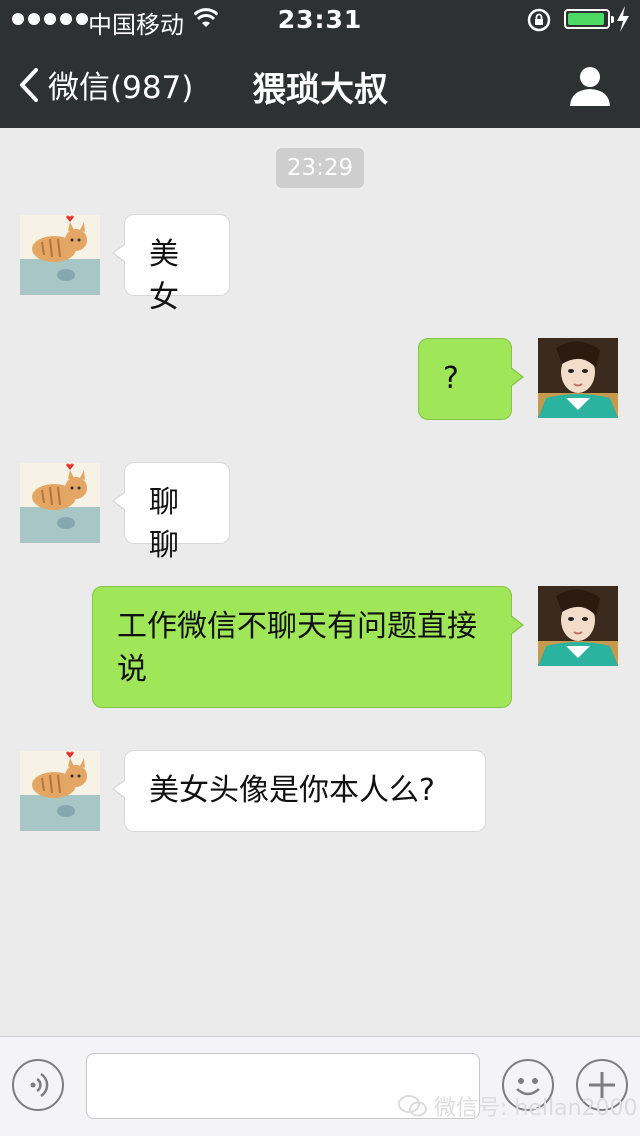 The height and width of the screenshot is (1136, 640). I want to click on message-text: 美女, so click(164, 276).